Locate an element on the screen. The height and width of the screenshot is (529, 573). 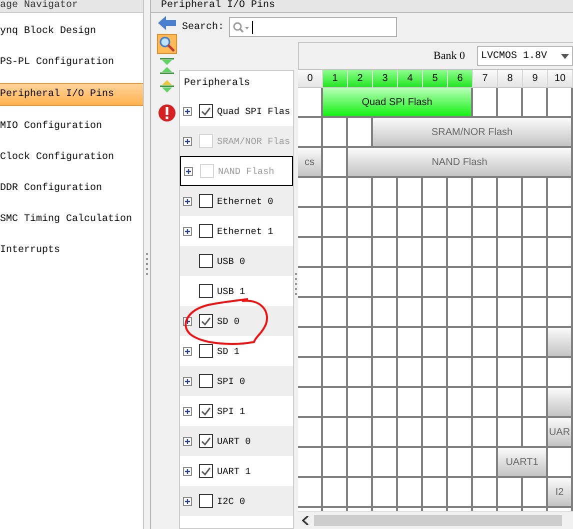
horizontal-scrollbar is located at coordinates (435, 520).